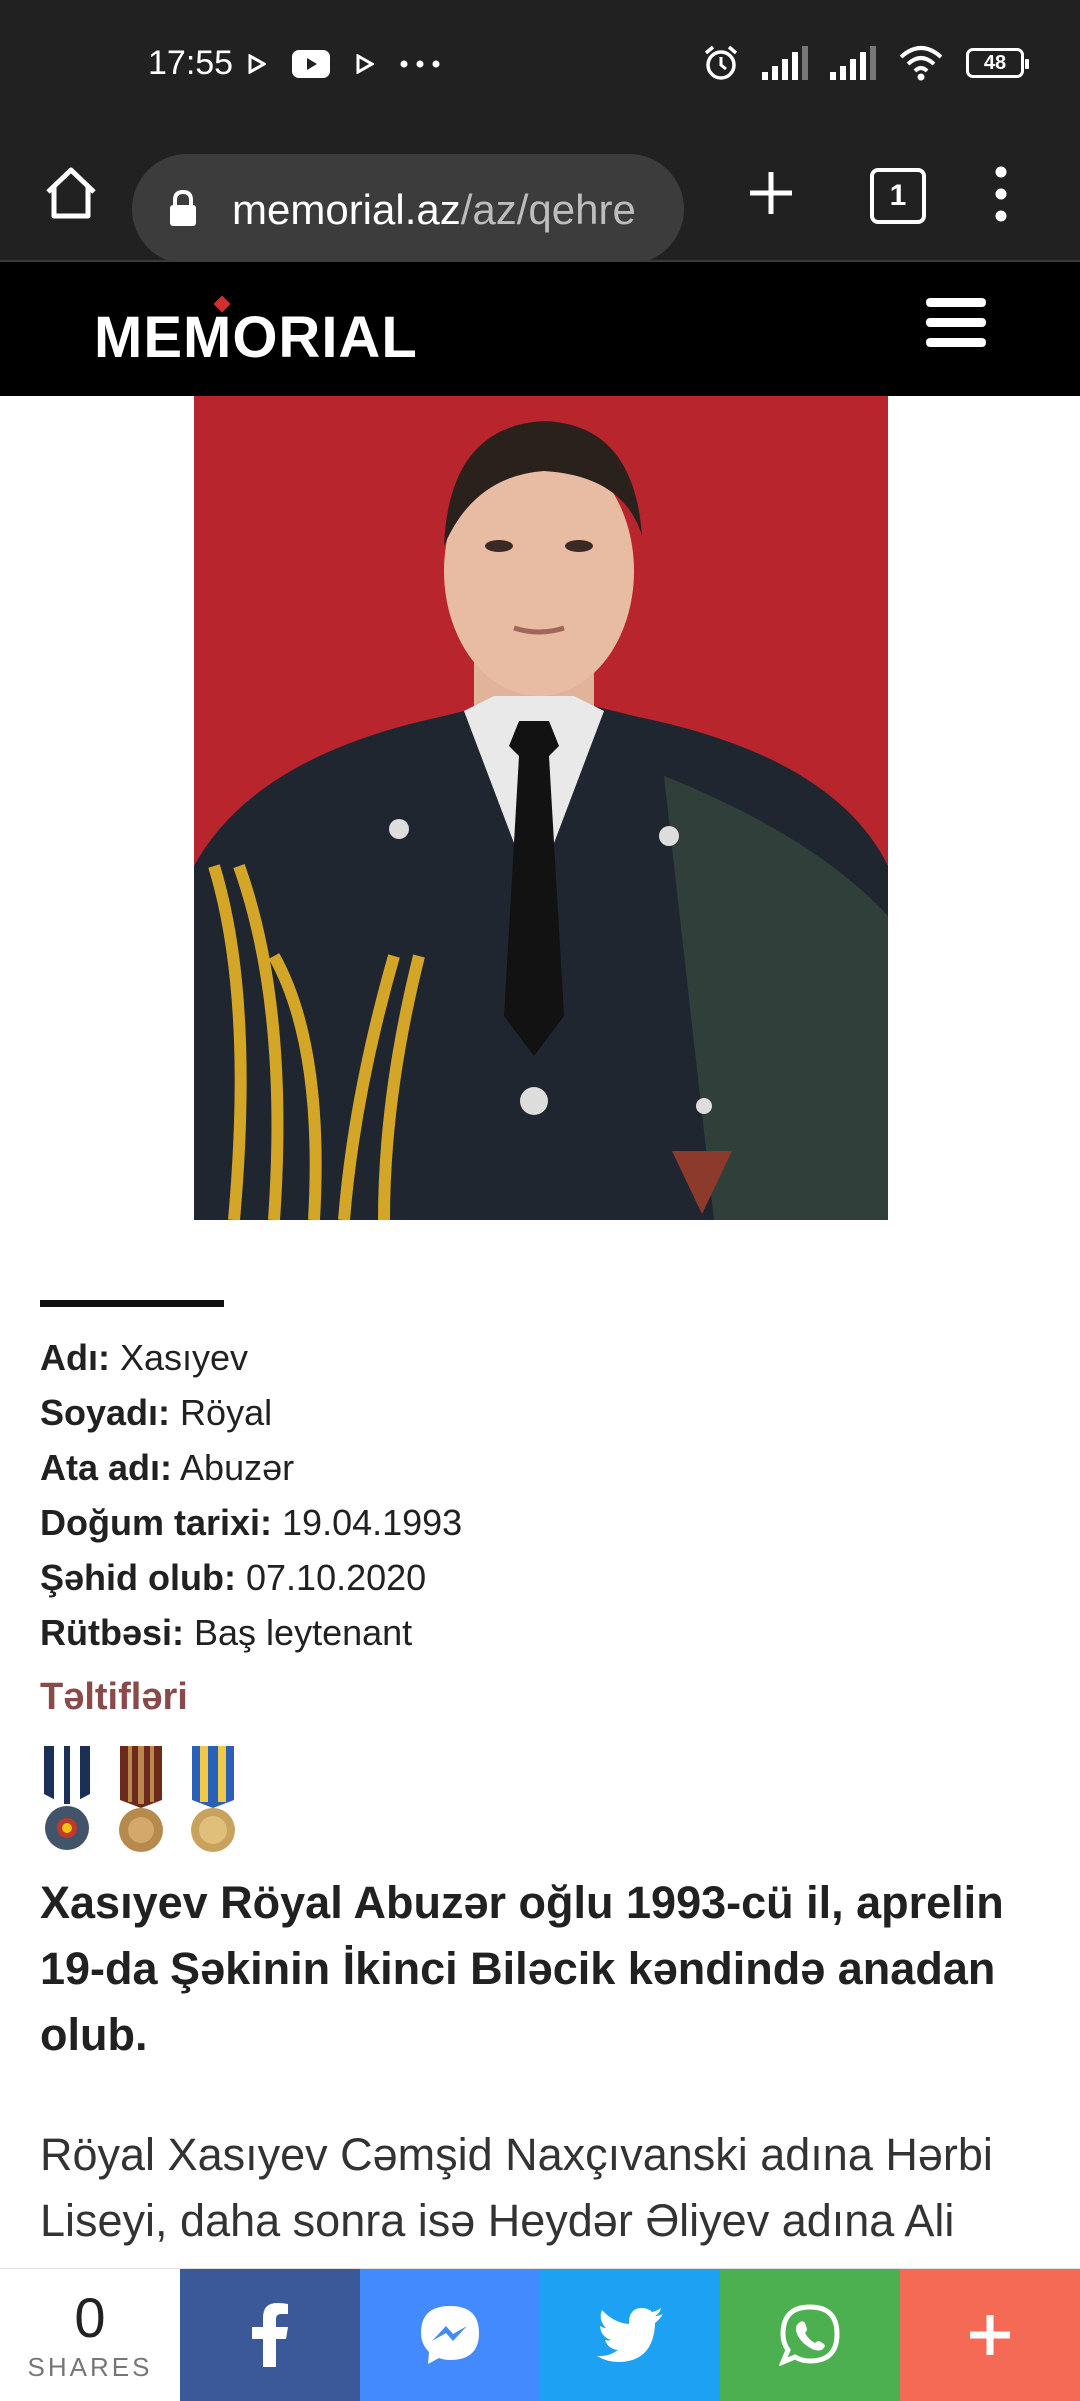 The height and width of the screenshot is (2401, 1080). What do you see at coordinates (540, 1522) in the screenshot?
I see `field-birth-date: Doğum tarixi: 19.04.1993` at bounding box center [540, 1522].